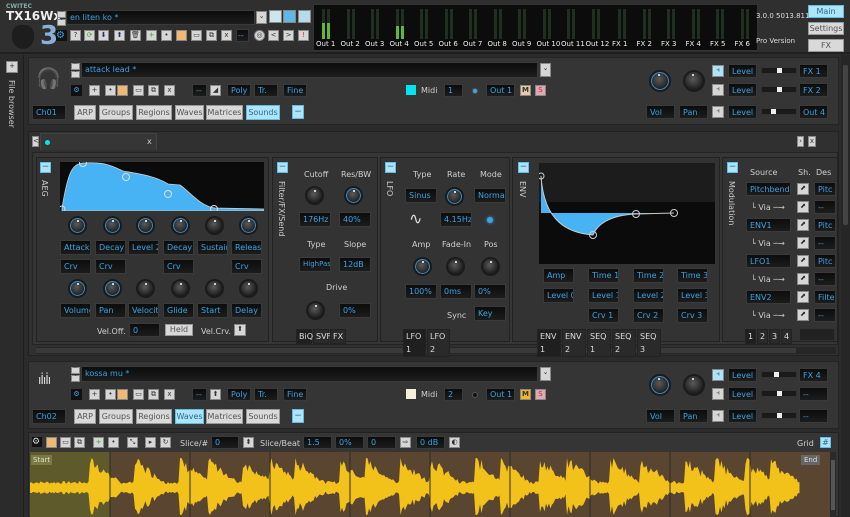  Describe the element at coordinates (61, 22) in the screenshot. I see `preset-down-button: ˅` at that location.